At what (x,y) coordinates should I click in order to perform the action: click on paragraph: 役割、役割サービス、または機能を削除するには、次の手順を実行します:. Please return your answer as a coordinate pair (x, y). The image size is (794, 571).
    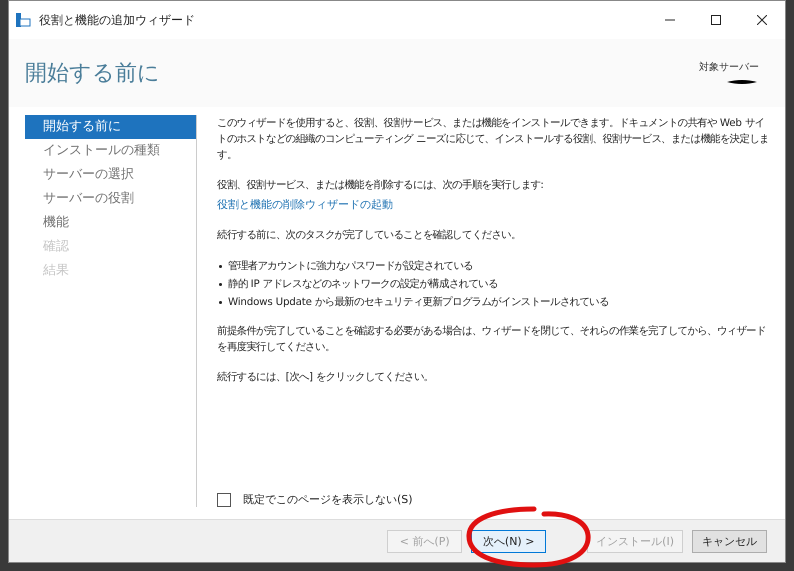
    Looking at the image, I should click on (381, 185).